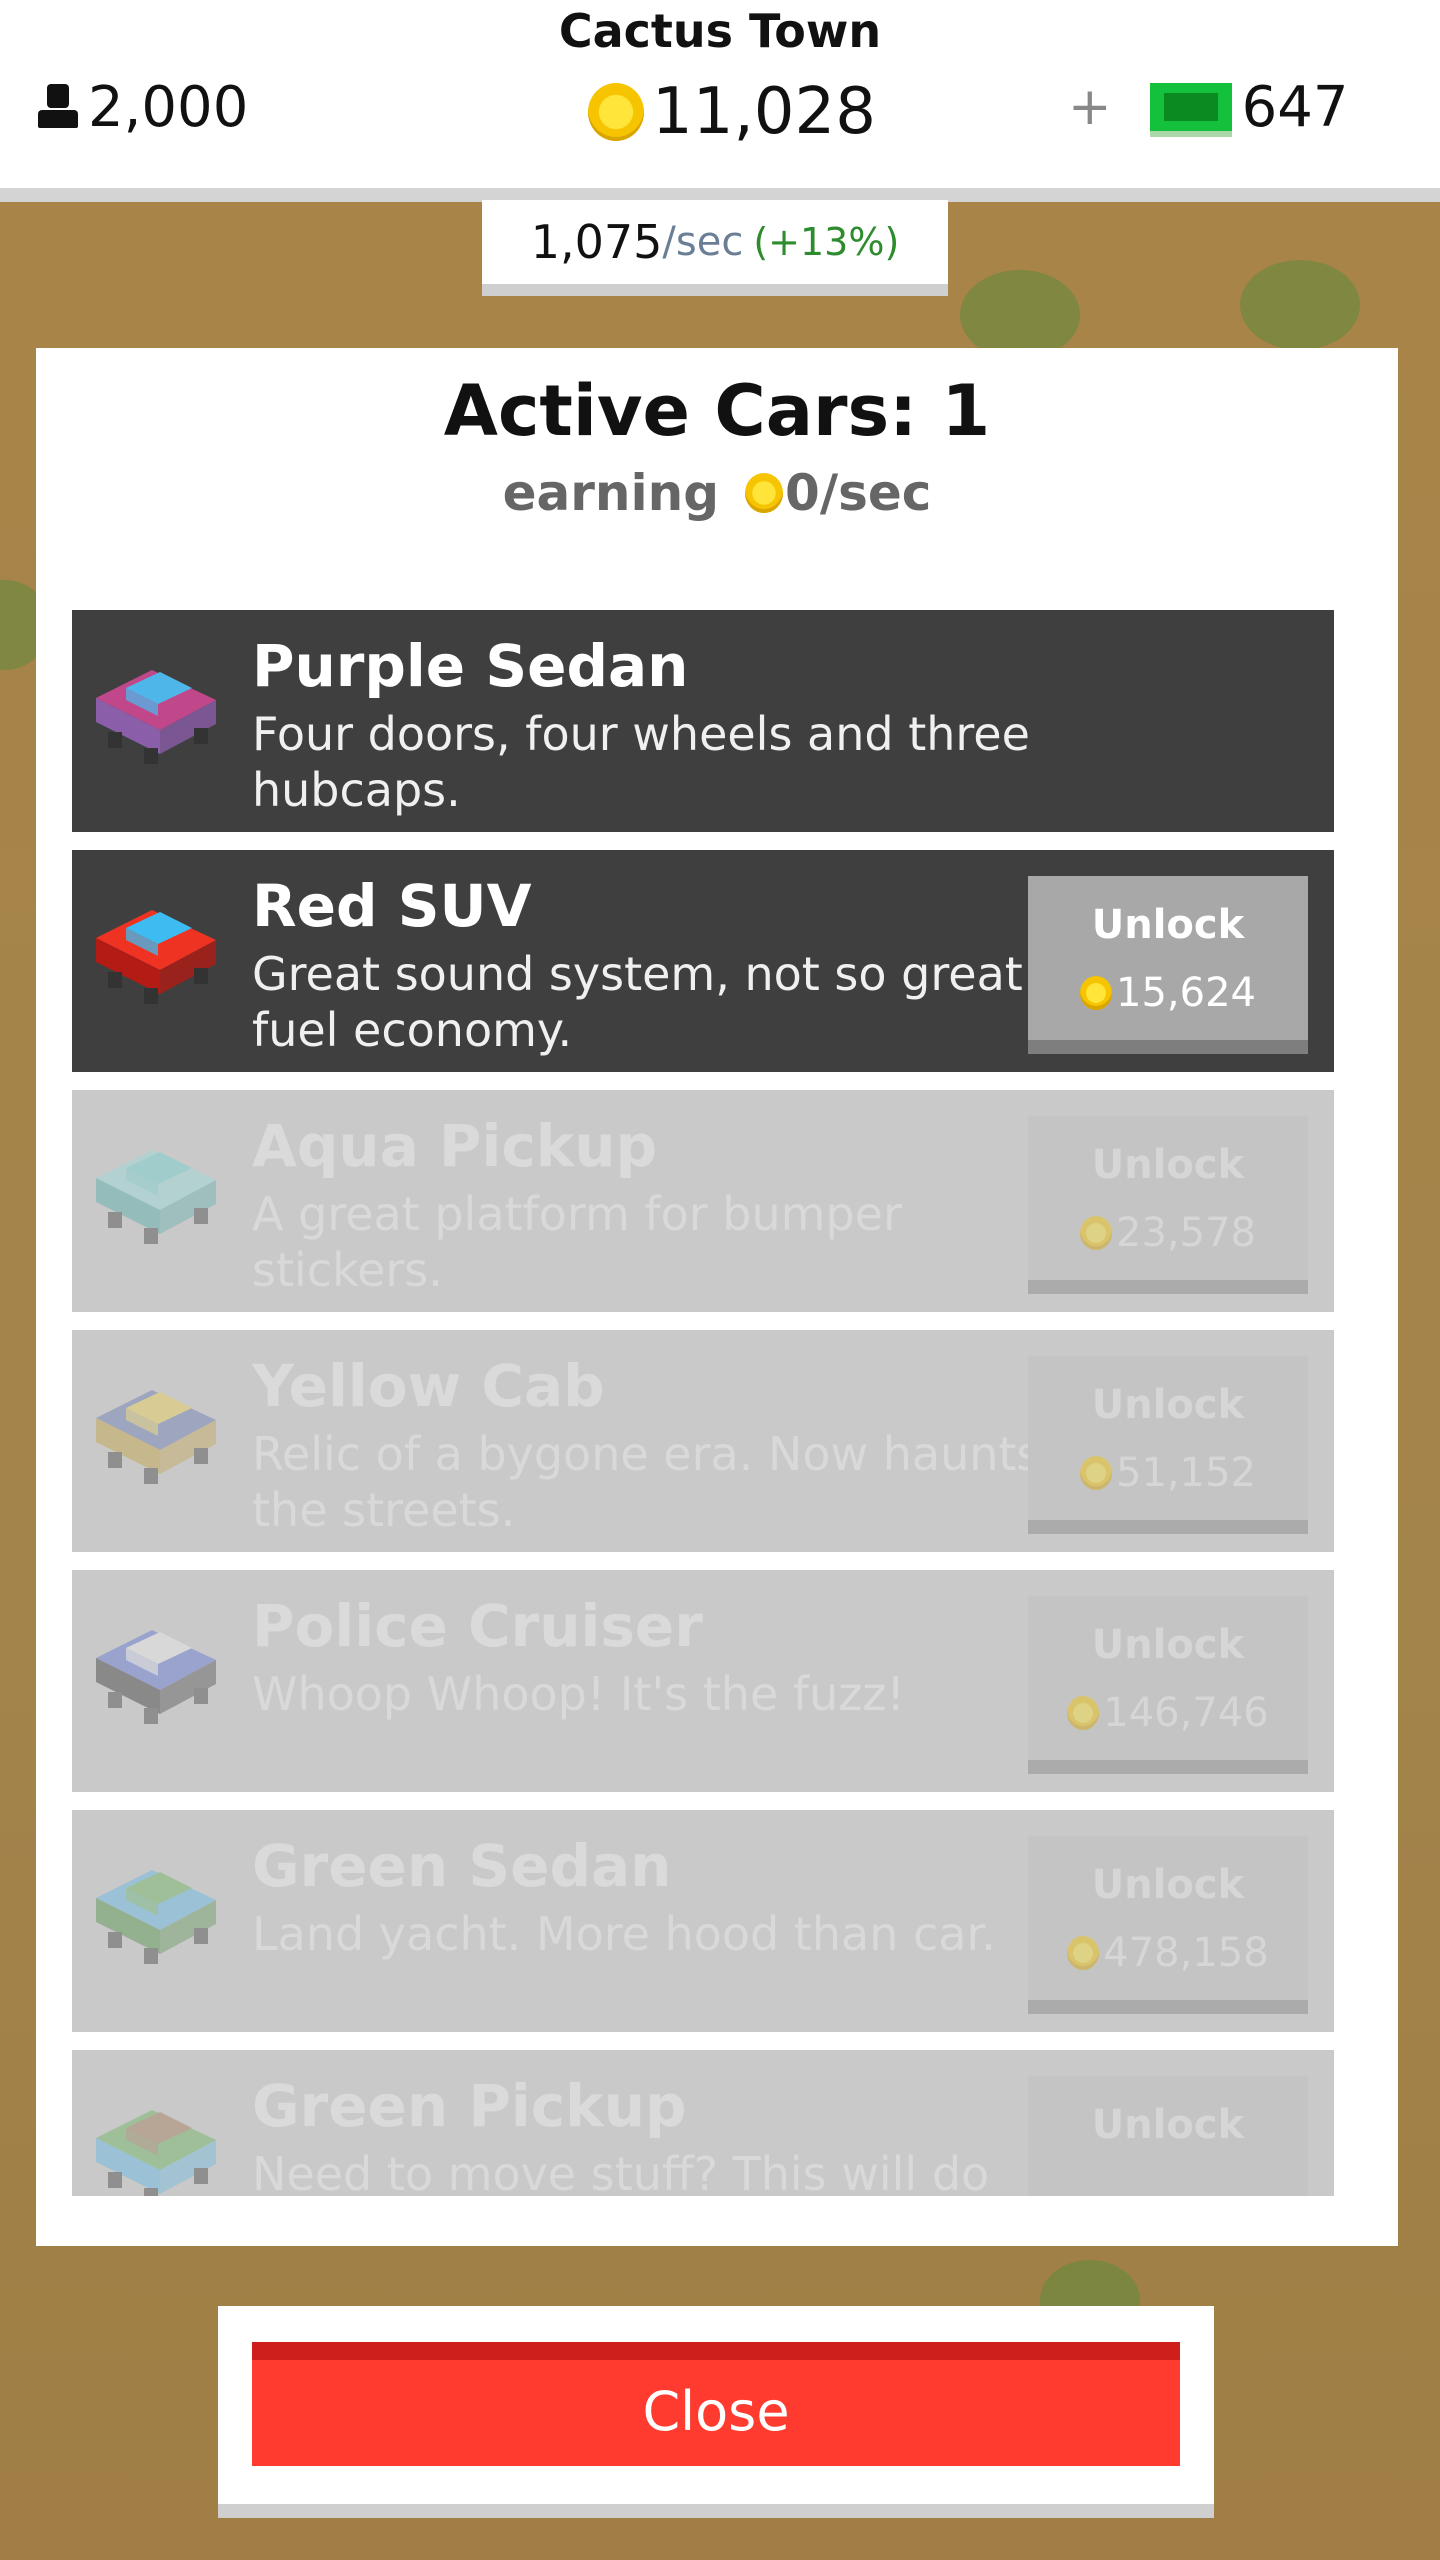 This screenshot has width=1440, height=2560. I want to click on car-name: Green Pickup, so click(469, 2106).